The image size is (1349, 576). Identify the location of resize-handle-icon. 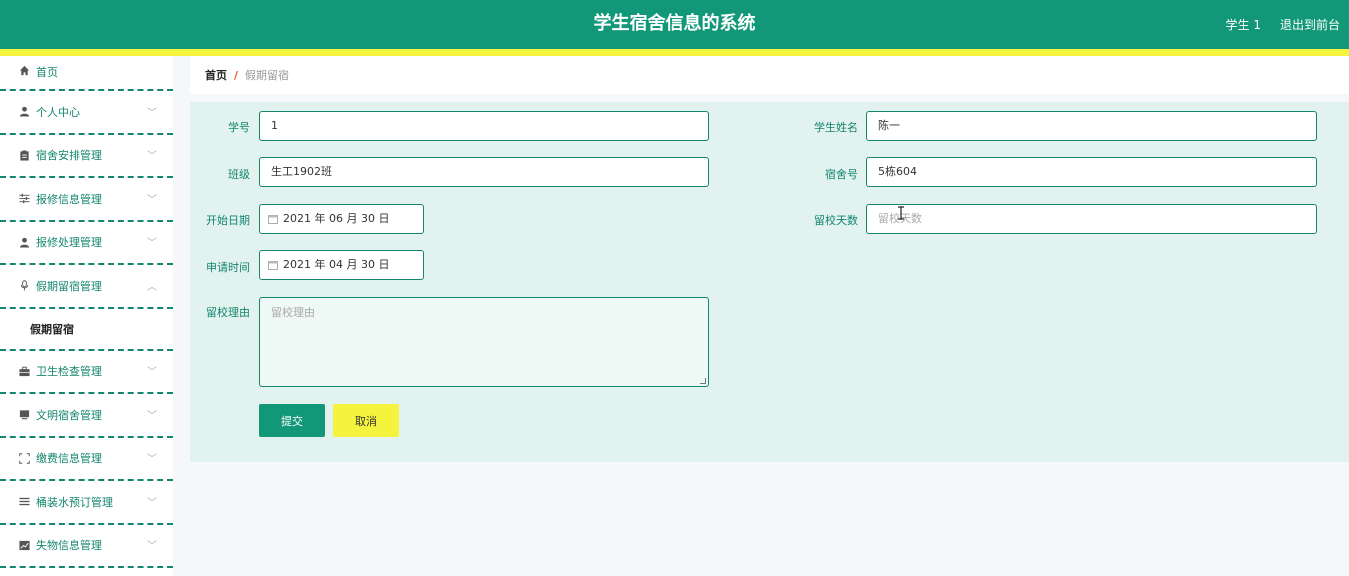
(703, 381).